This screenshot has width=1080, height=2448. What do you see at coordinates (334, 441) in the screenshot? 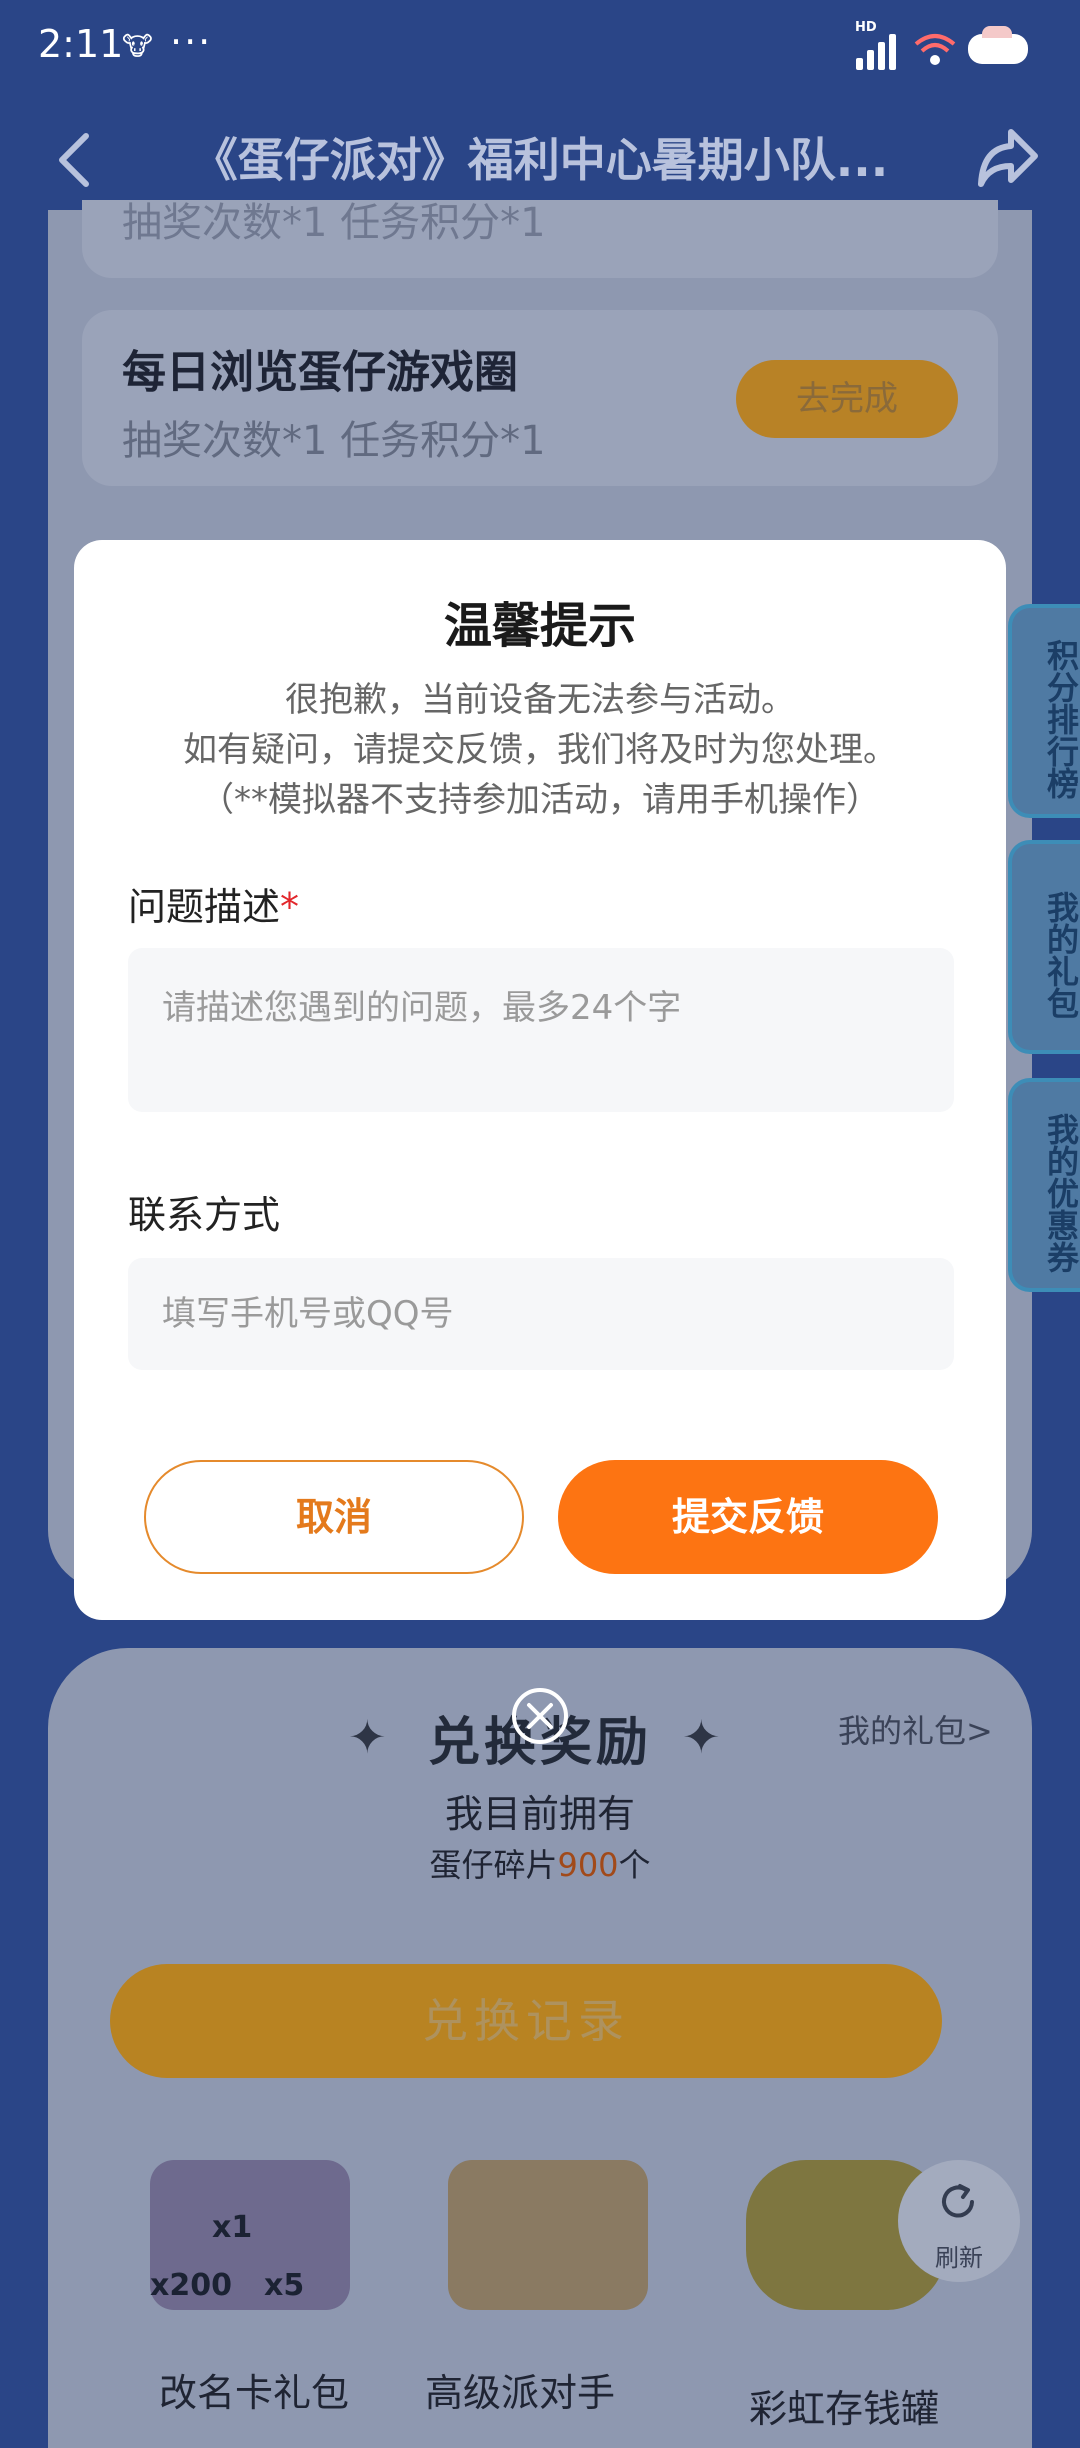
I see `task-reward-text: 抽奖次数*1 任务积分*1` at bounding box center [334, 441].